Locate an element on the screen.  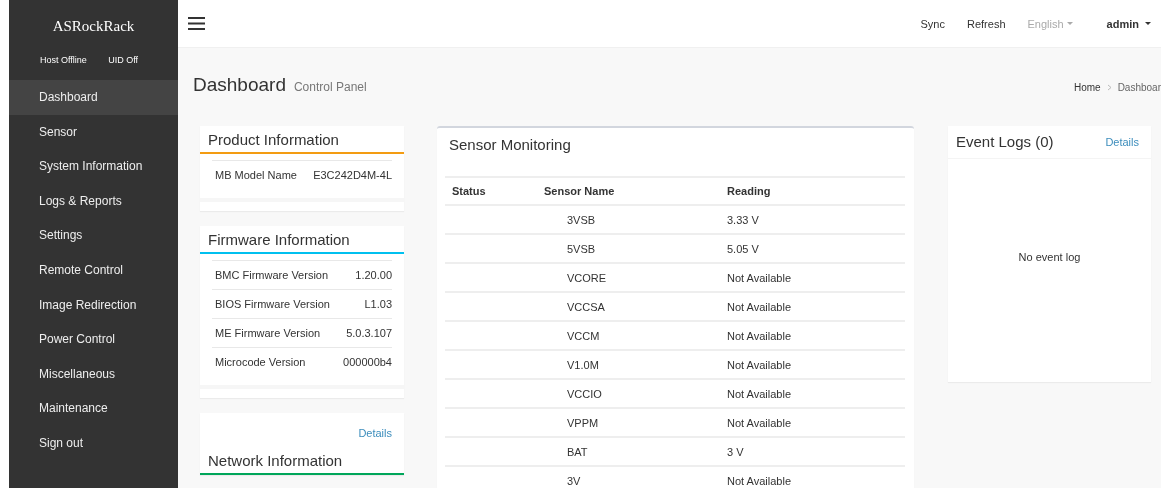
card-title: Product Information is located at coordinates (302, 140).